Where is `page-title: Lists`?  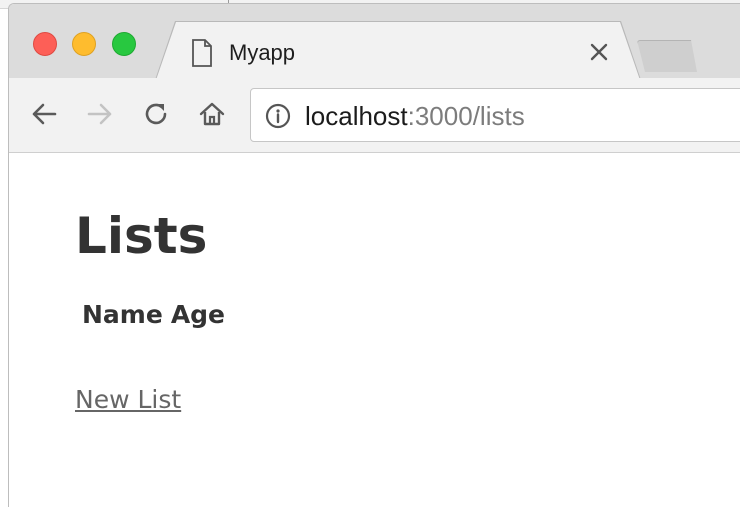
page-title: Lists is located at coordinates (141, 236).